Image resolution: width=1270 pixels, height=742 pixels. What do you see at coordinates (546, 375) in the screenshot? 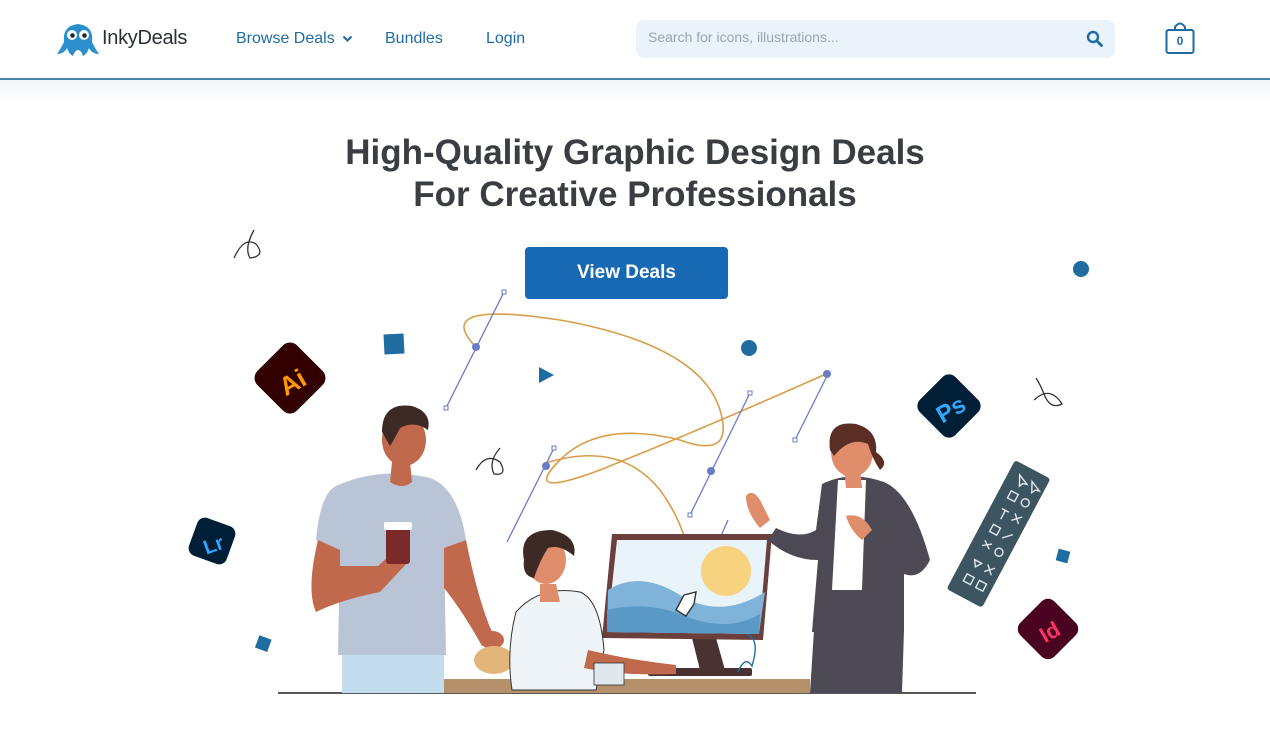
I see `triangle-decoration` at bounding box center [546, 375].